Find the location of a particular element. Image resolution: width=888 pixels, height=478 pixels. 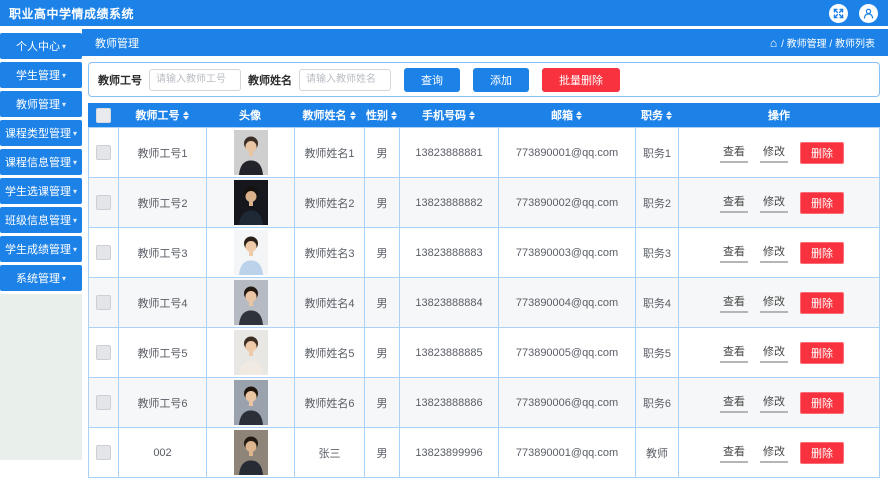

col-header-name: 教师姓名 is located at coordinates (329, 115).